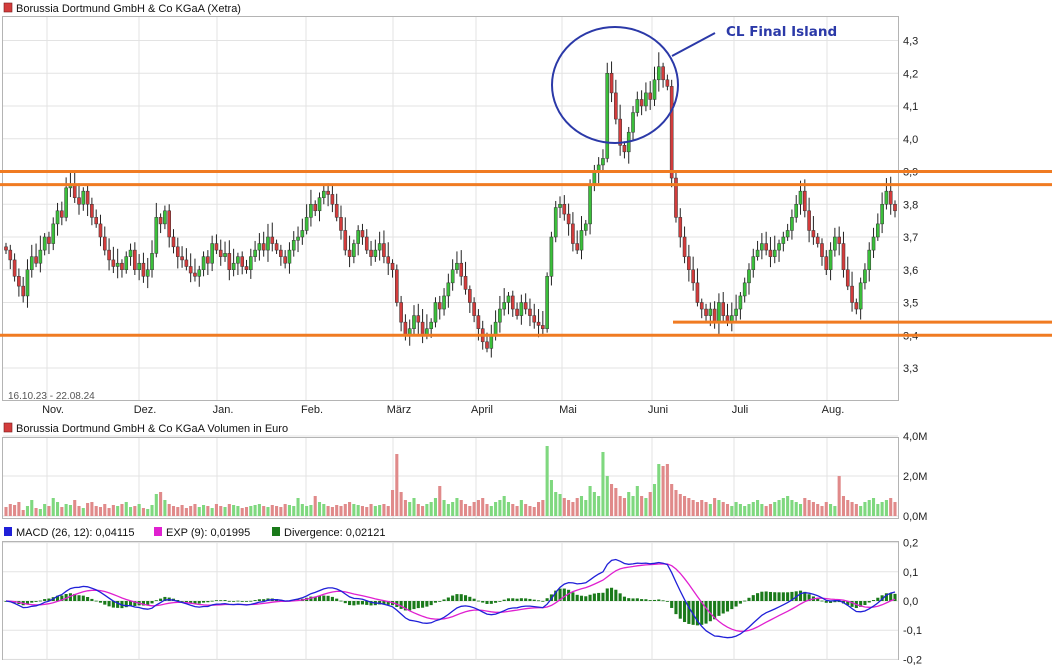 This screenshot has width=1052, height=670. What do you see at coordinates (8, 531) in the screenshot?
I see `macd-legend-swatch` at bounding box center [8, 531].